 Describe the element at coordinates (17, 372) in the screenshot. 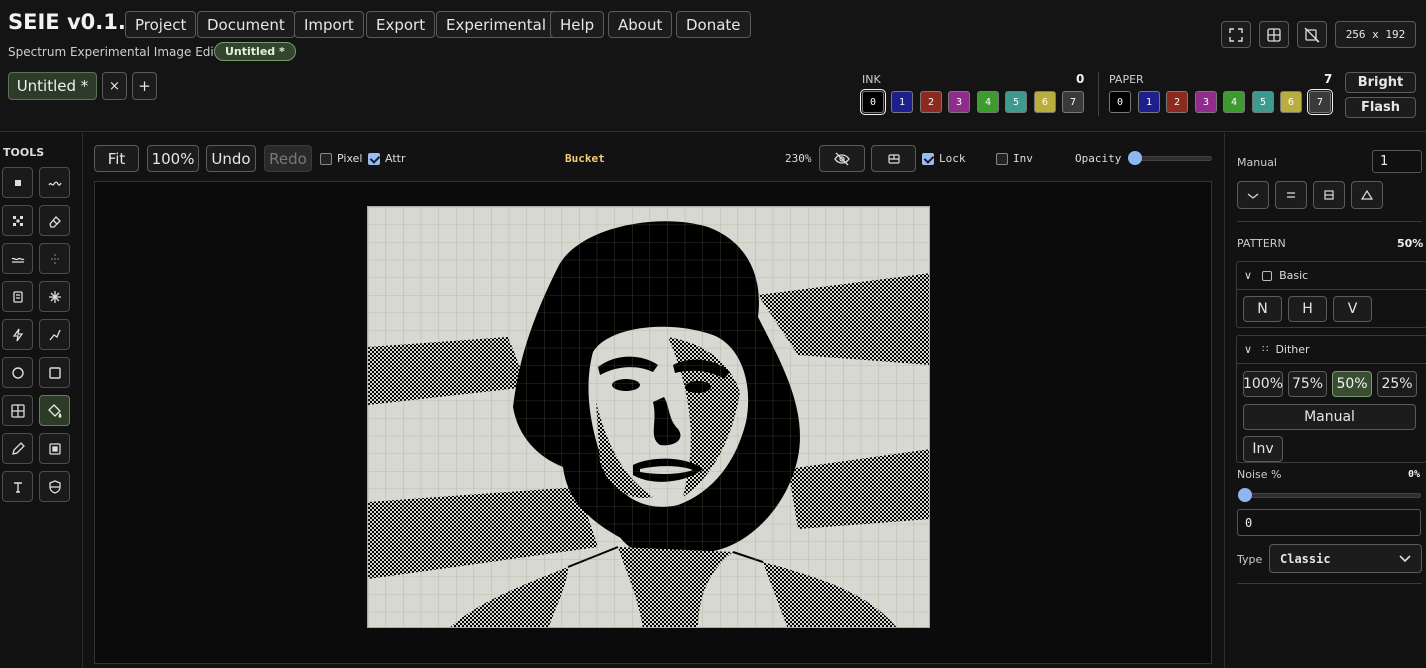

I see `tool-circle` at that location.